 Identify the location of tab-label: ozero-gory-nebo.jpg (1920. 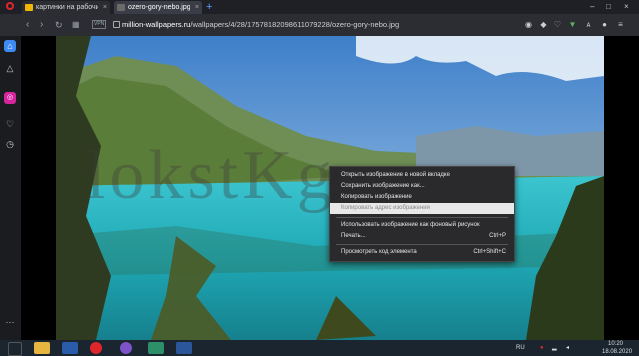
(159, 7).